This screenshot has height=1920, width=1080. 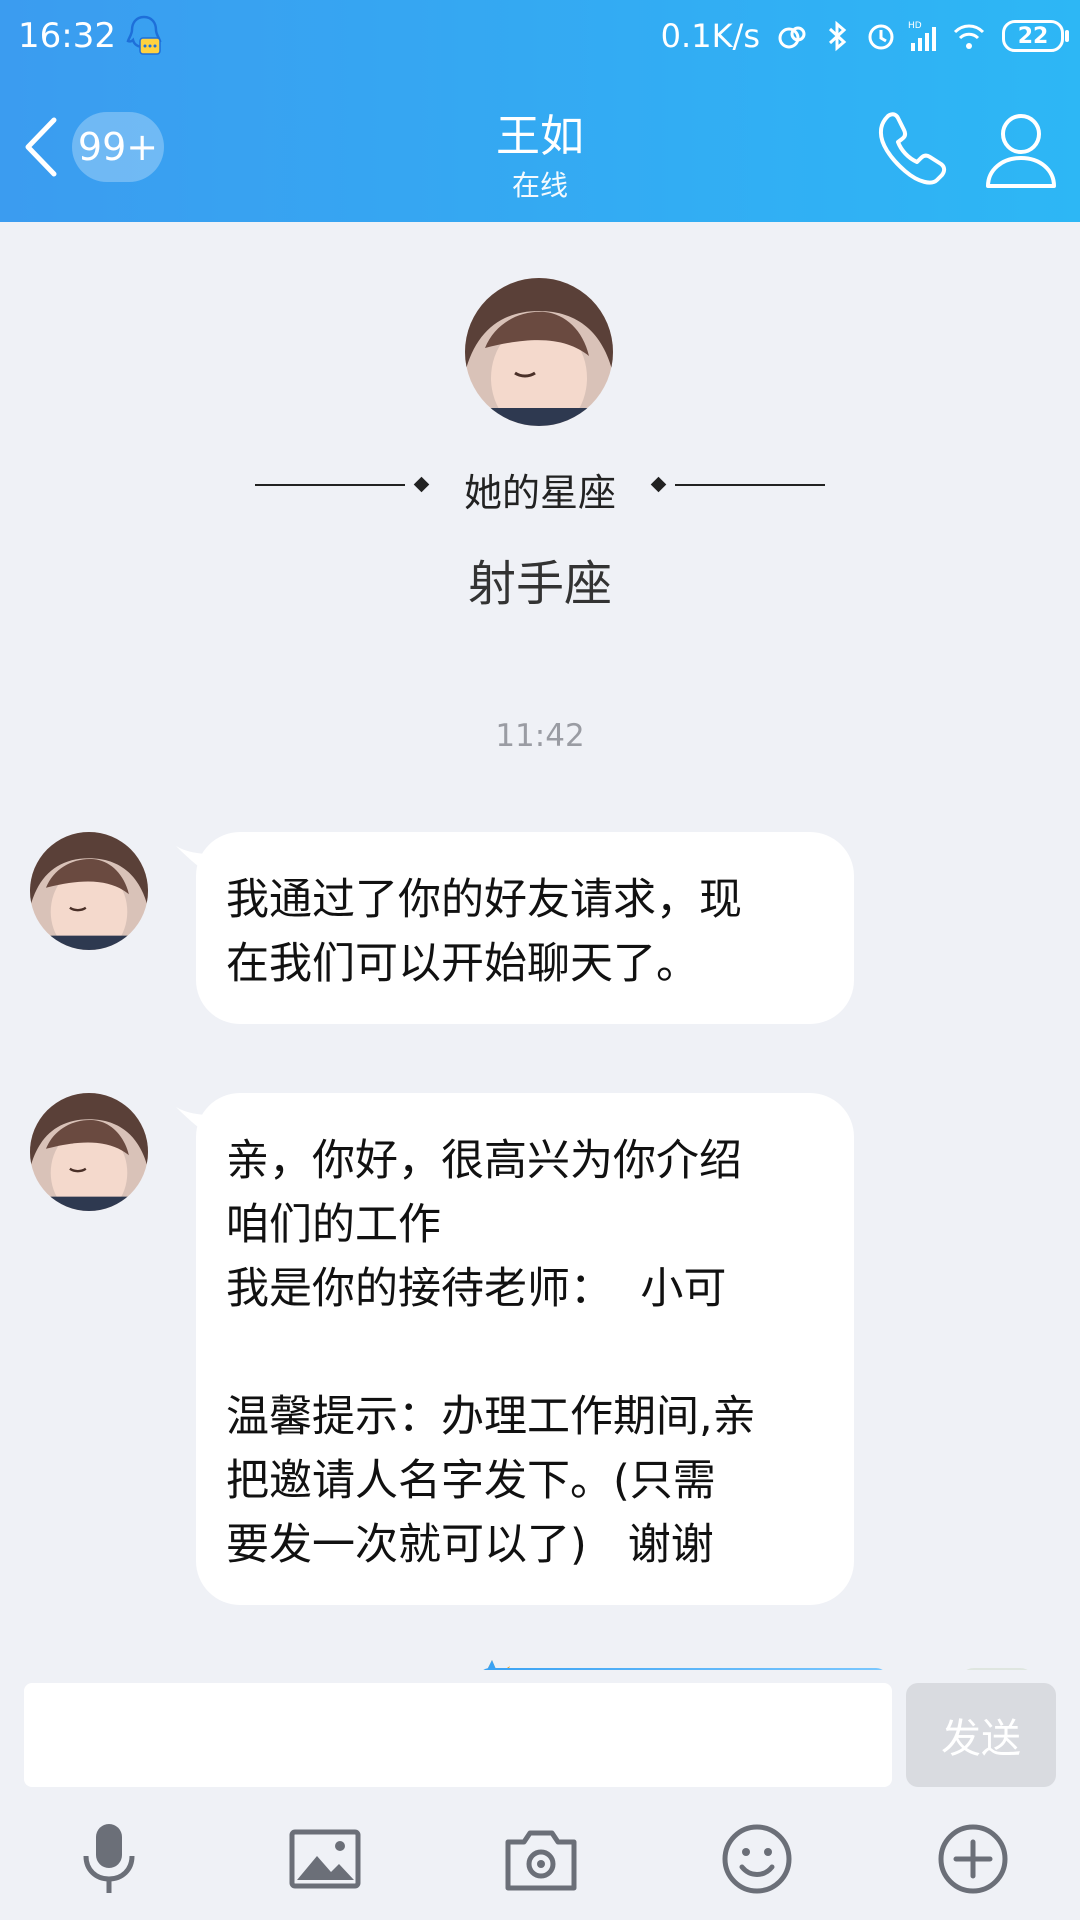 What do you see at coordinates (540, 111) in the screenshot?
I see `chat-header: 16:32 0.1K/s HD 22 99+ 王如 在线` at bounding box center [540, 111].